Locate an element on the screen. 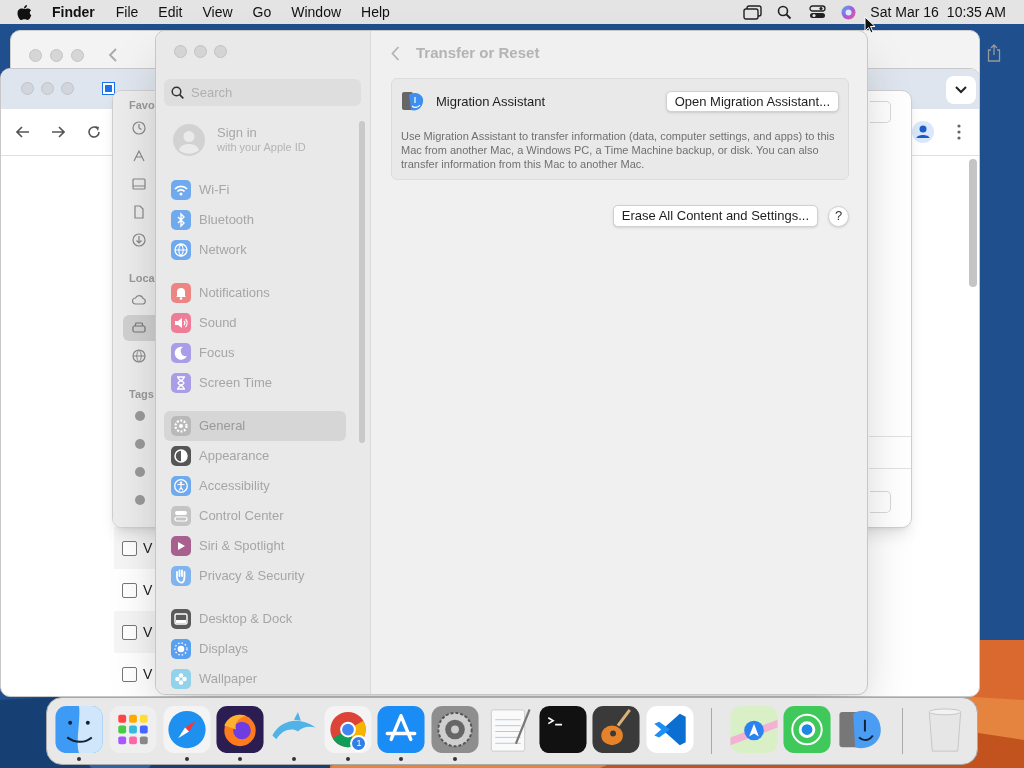 This screenshot has width=1024, height=768. more-menu-icon is located at coordinates (959, 132).